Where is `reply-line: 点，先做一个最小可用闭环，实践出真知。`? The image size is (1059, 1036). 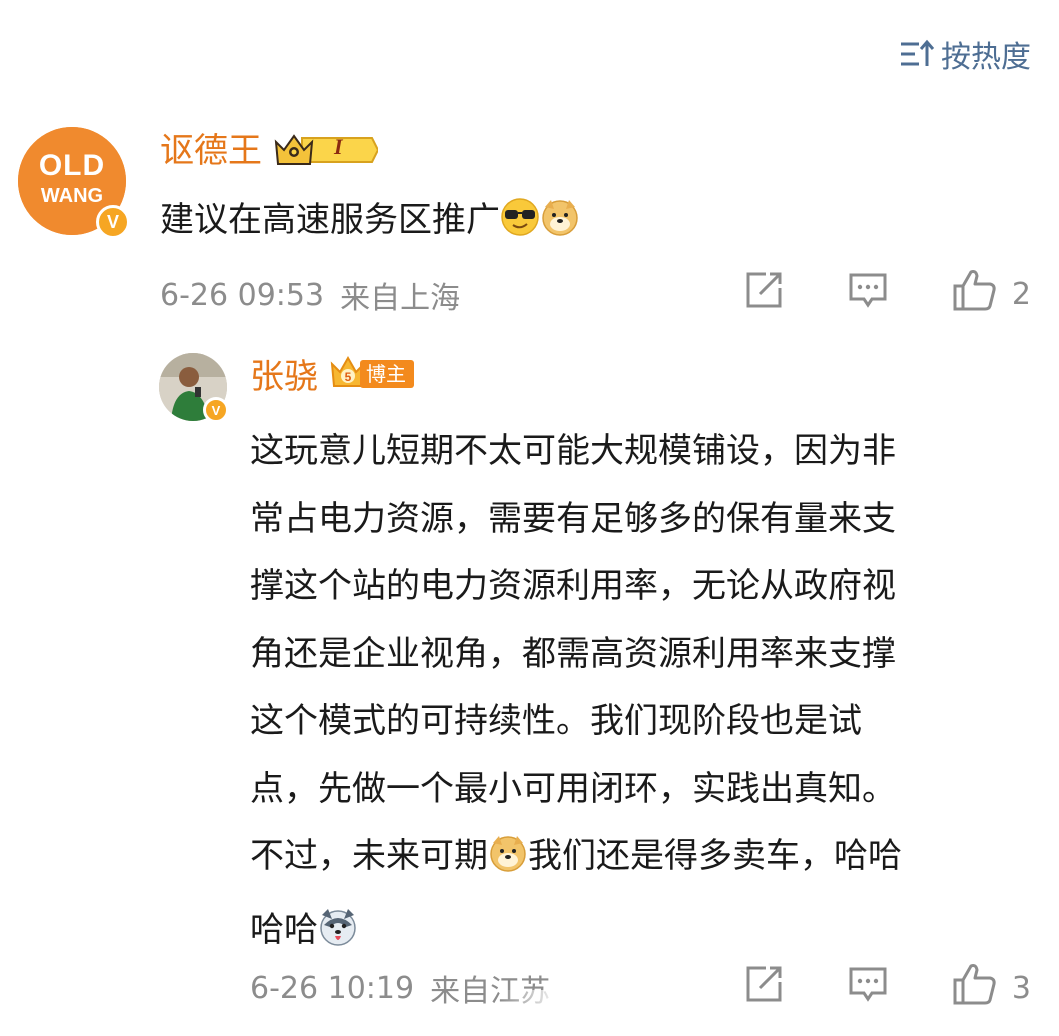 reply-line: 点，先做一个最小可用闭环，实践出真知。 is located at coordinates (573, 788).